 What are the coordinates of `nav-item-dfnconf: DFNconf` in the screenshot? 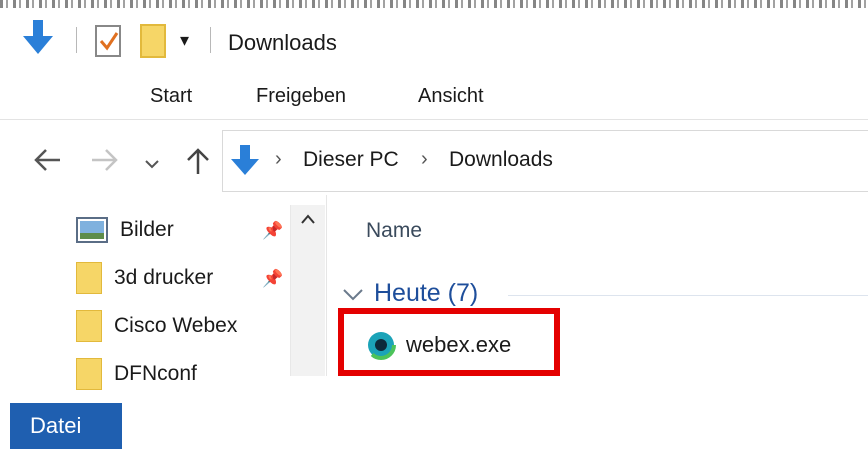 It's located at (136, 374).